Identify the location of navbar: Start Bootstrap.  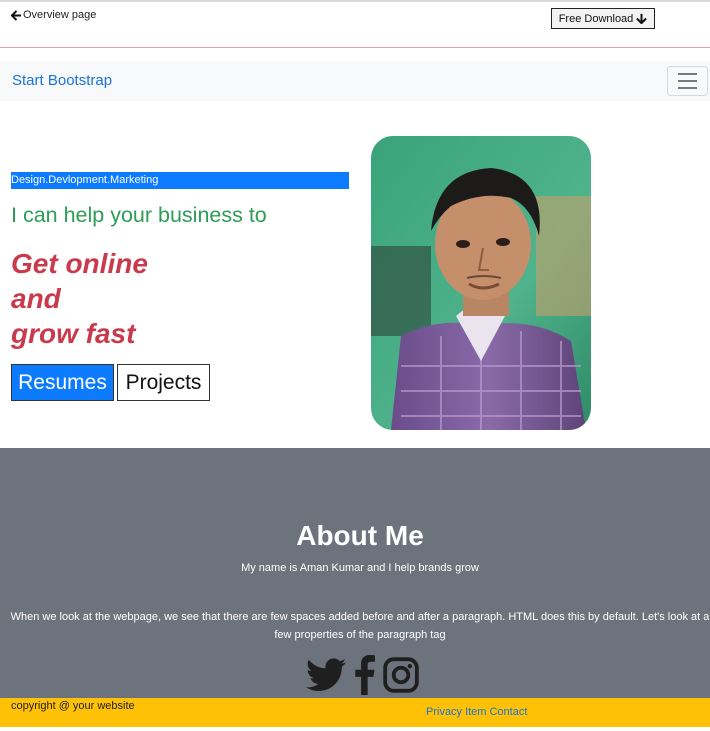
(355, 81).